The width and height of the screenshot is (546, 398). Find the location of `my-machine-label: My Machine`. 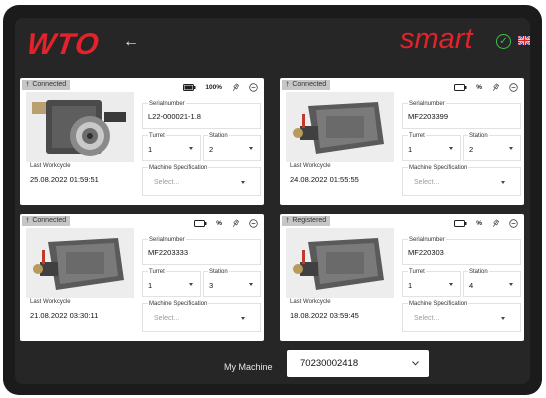

my-machine-label: My Machine is located at coordinates (248, 367).